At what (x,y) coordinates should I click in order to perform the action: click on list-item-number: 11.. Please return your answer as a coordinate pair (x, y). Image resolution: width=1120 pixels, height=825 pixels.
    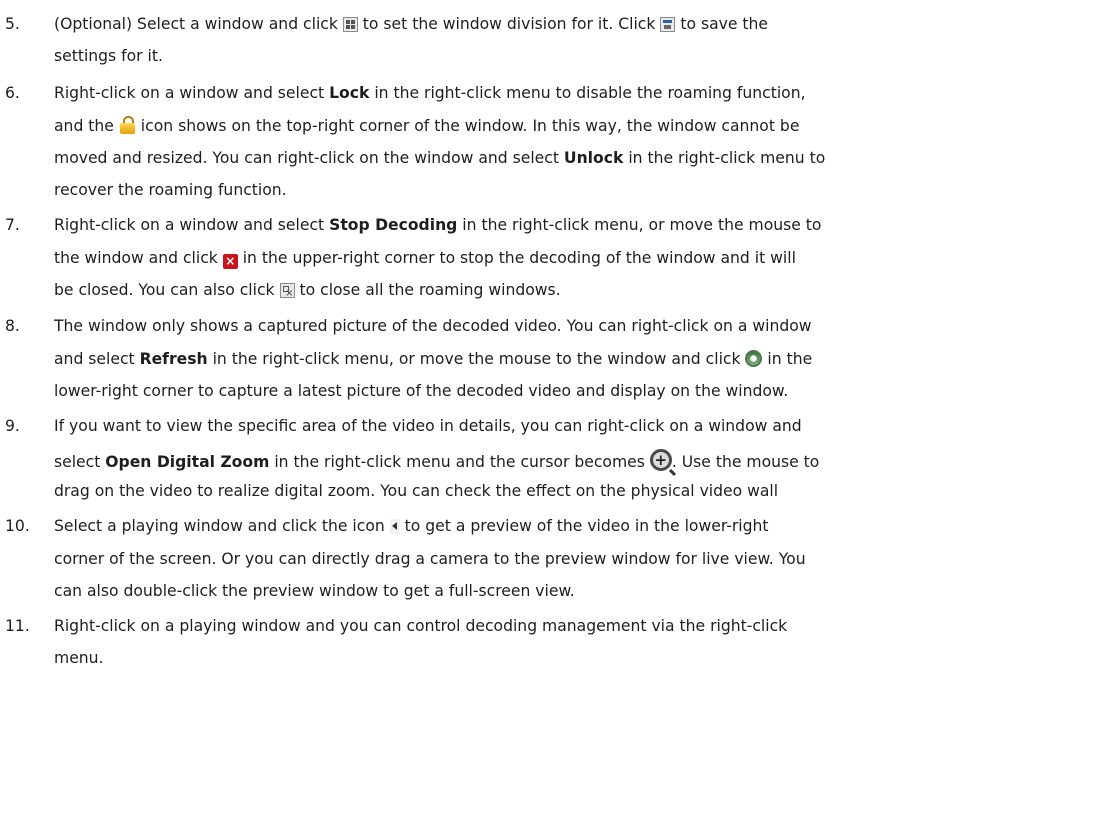
    Looking at the image, I should click on (17, 626).